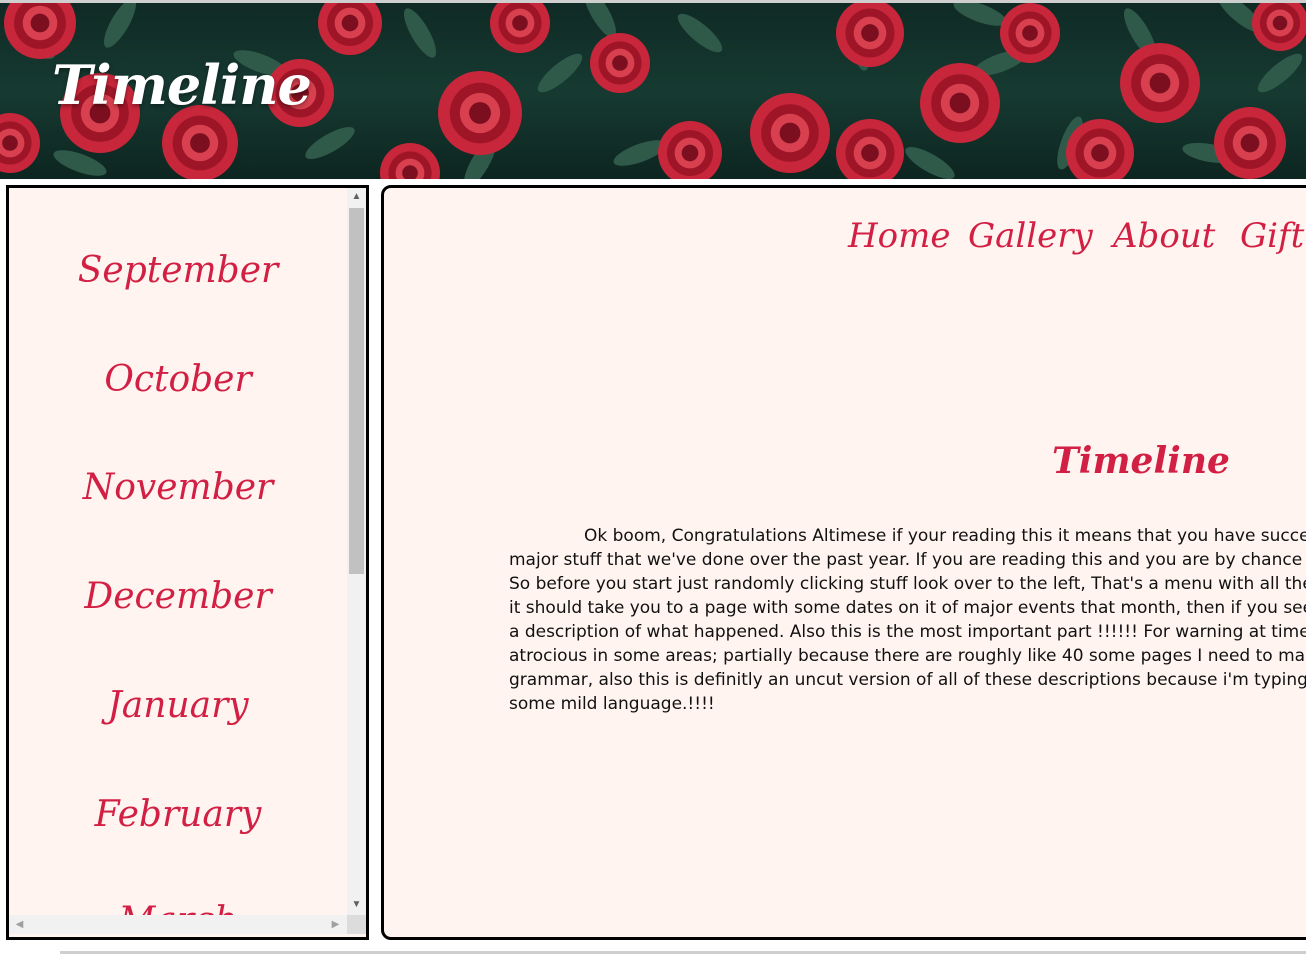  I want to click on nav-about-link: About, so click(1164, 236).